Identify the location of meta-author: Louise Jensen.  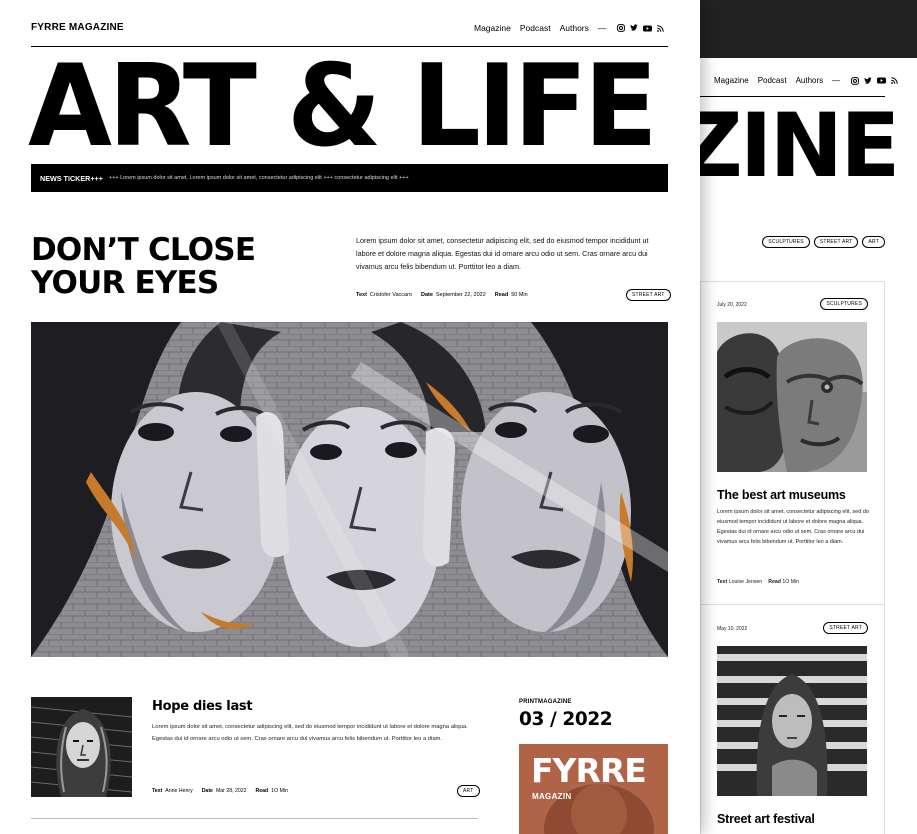
(745, 582).